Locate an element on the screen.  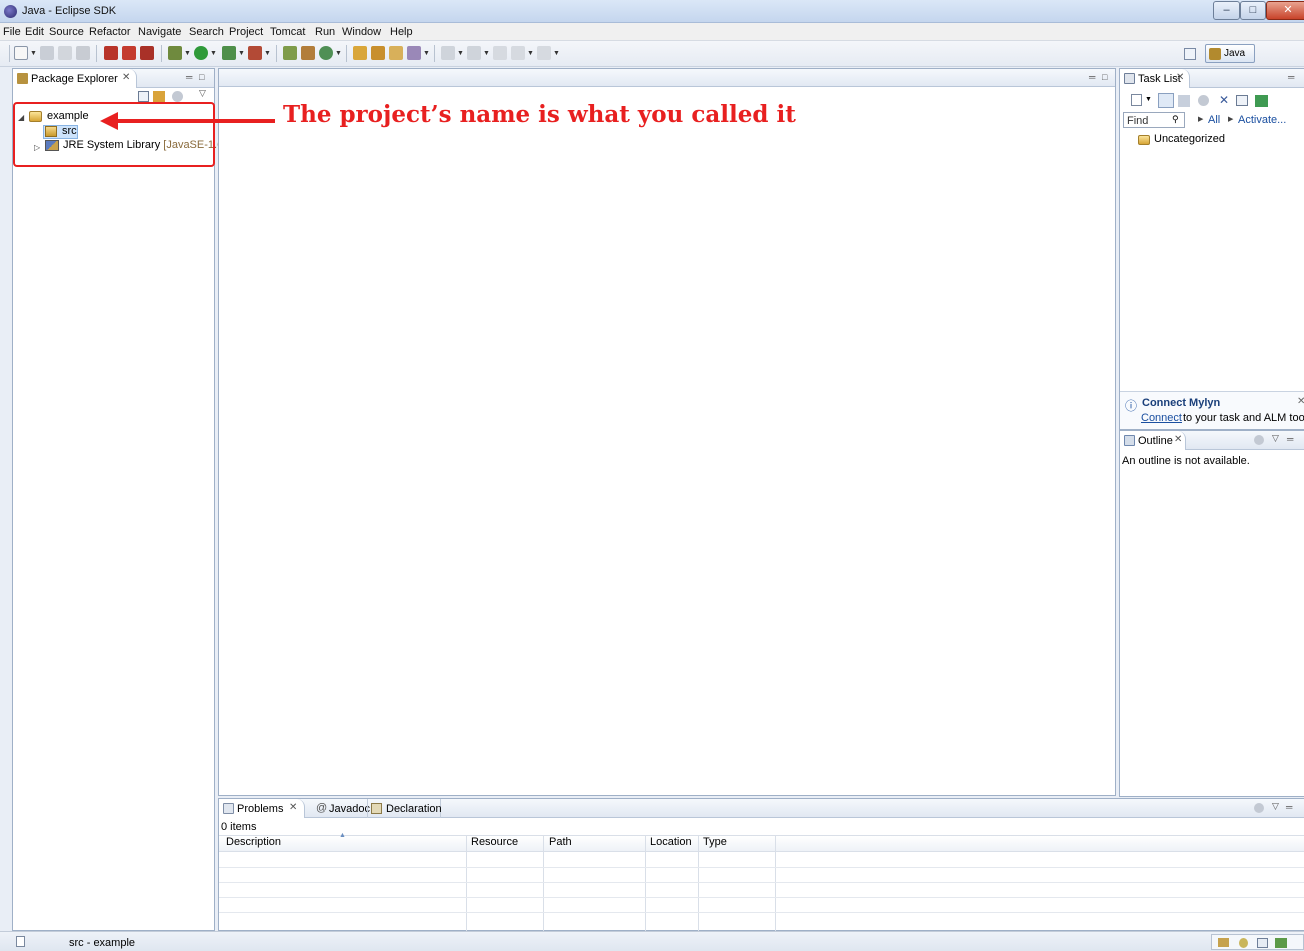
back-icon is located at coordinates (518, 53).